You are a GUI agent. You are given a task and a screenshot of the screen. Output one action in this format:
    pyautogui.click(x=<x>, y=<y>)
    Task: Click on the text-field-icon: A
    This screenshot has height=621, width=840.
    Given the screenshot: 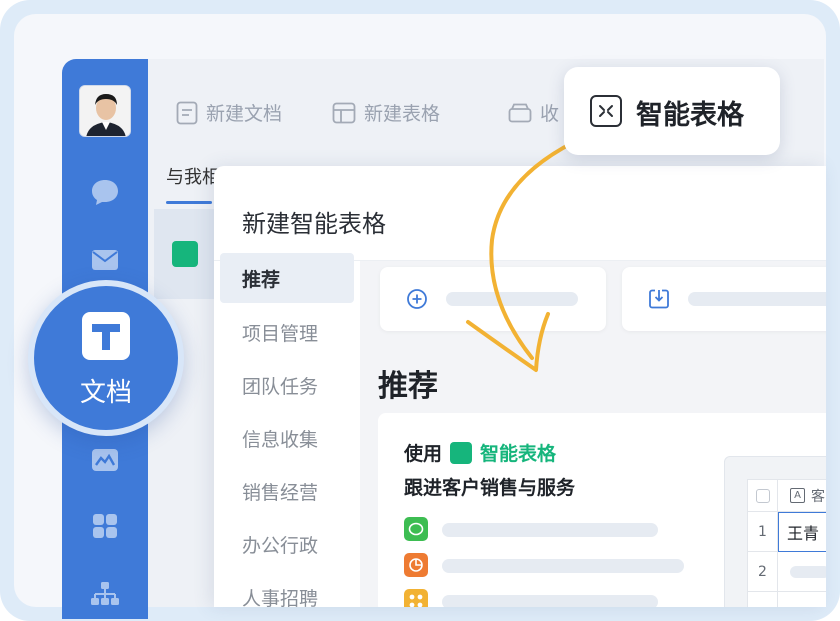 What is the action you would take?
    pyautogui.click(x=797, y=495)
    